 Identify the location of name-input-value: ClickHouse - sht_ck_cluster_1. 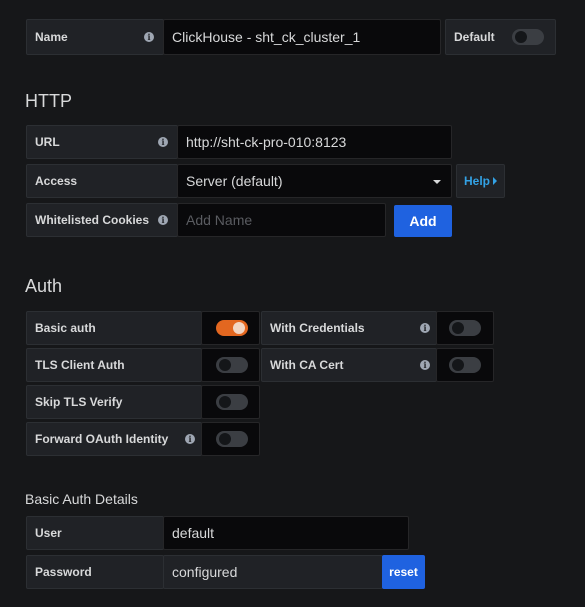
(266, 37).